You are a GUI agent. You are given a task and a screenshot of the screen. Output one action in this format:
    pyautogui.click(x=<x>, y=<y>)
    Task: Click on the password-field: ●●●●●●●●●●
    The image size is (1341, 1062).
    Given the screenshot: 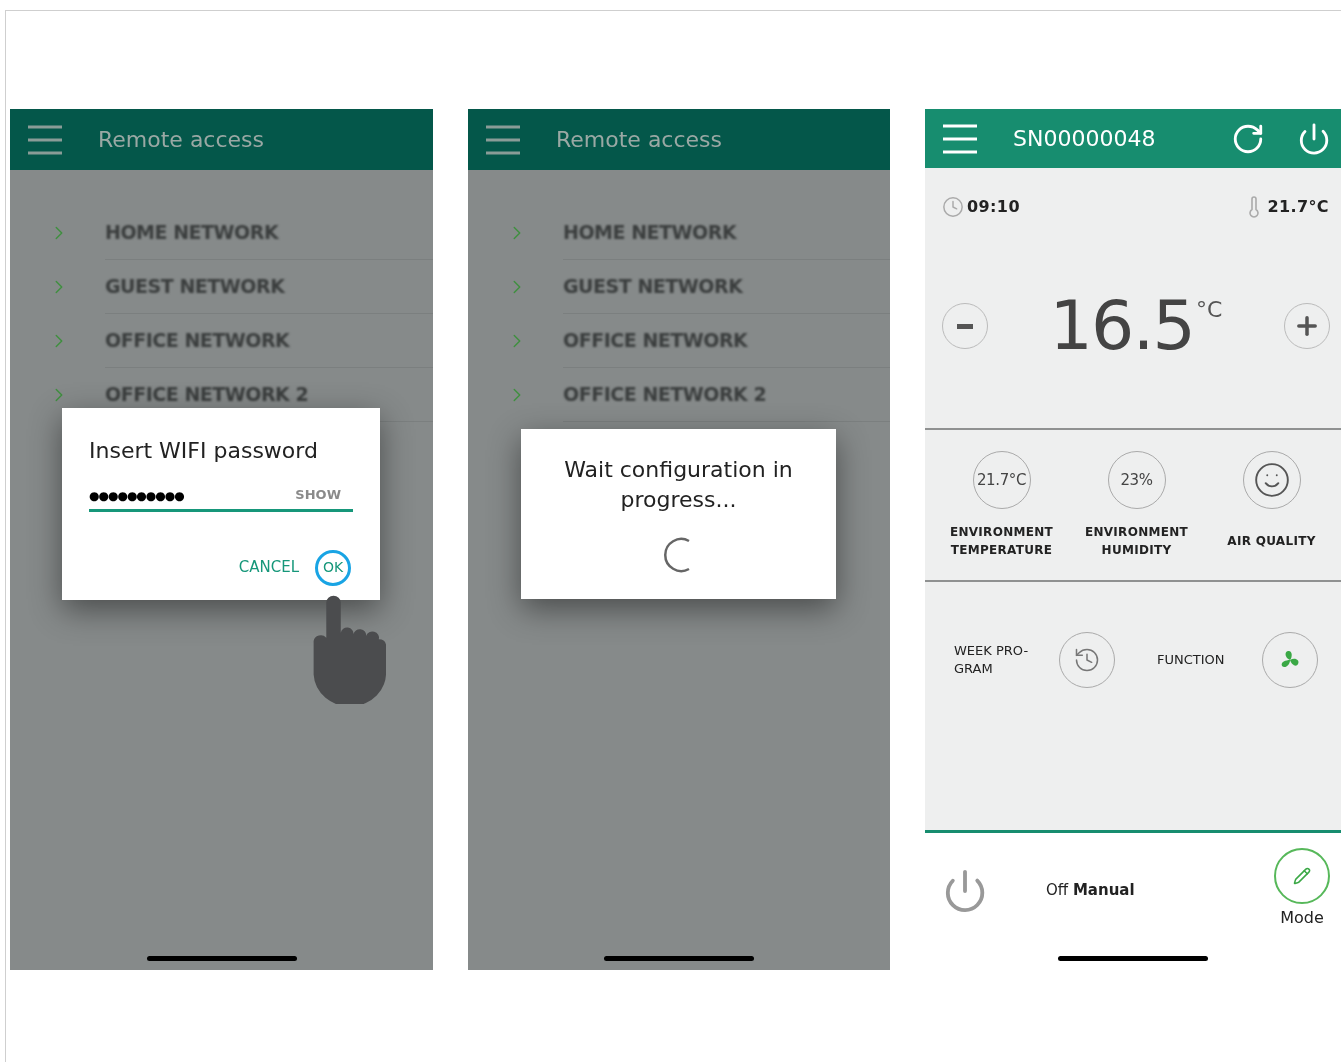 What is the action you would take?
    pyautogui.click(x=136, y=495)
    